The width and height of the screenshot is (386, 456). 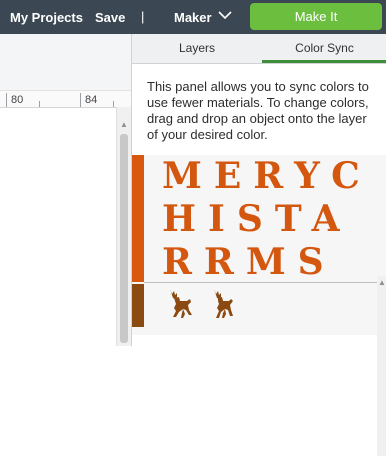 What do you see at coordinates (110, 17) in the screenshot?
I see `save-button: Save` at bounding box center [110, 17].